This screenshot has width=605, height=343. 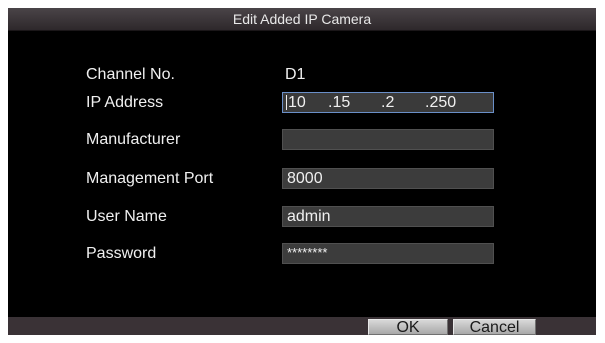 I want to click on management-port-row: Management Port 8000, so click(x=302, y=179).